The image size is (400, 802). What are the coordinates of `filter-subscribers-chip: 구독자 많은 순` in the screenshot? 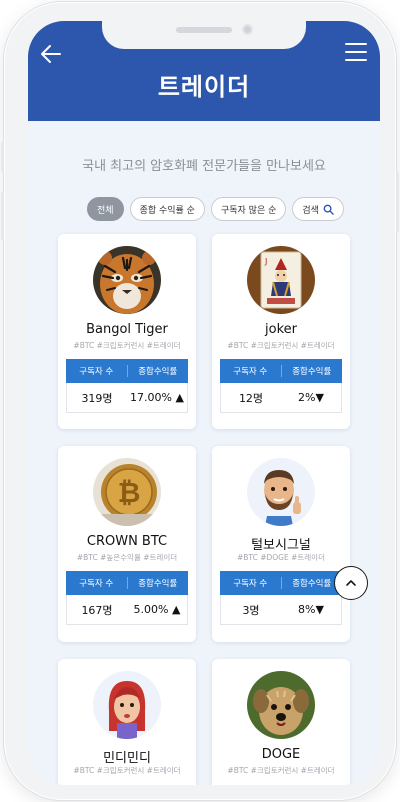 It's located at (248, 209).